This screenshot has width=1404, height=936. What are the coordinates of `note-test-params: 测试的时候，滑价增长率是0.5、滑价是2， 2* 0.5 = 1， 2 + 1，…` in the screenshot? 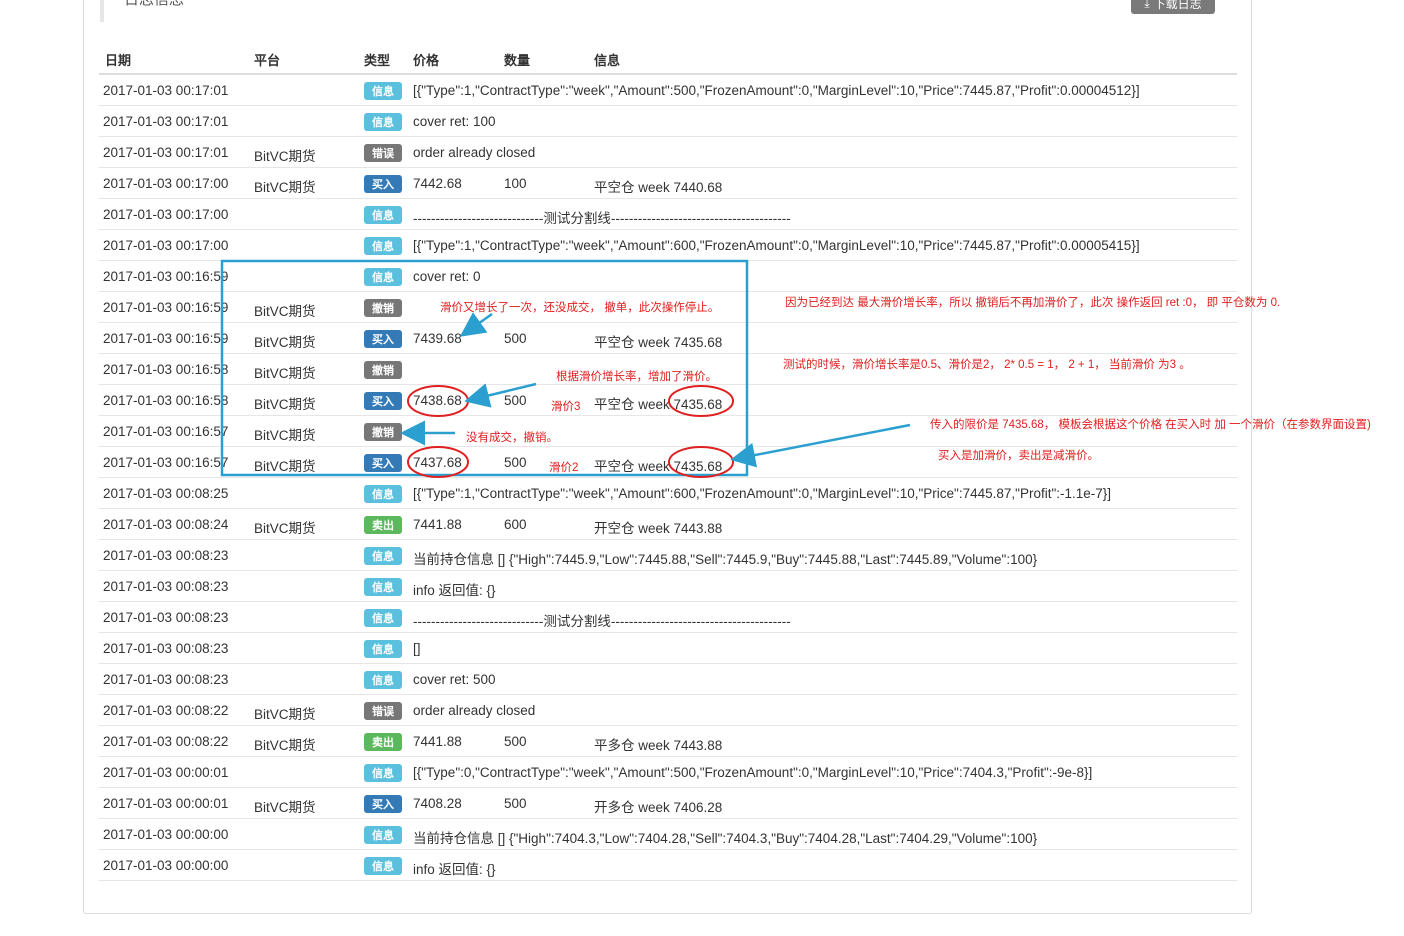 It's located at (987, 365).